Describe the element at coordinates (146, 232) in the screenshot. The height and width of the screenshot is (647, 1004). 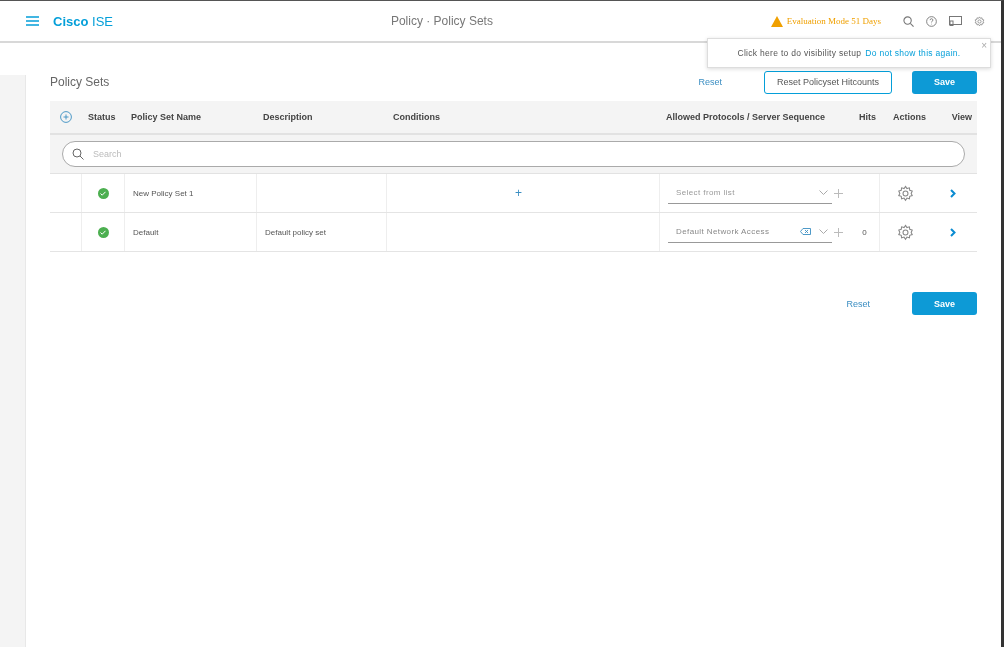
I see `policy-set-name: Default` at that location.